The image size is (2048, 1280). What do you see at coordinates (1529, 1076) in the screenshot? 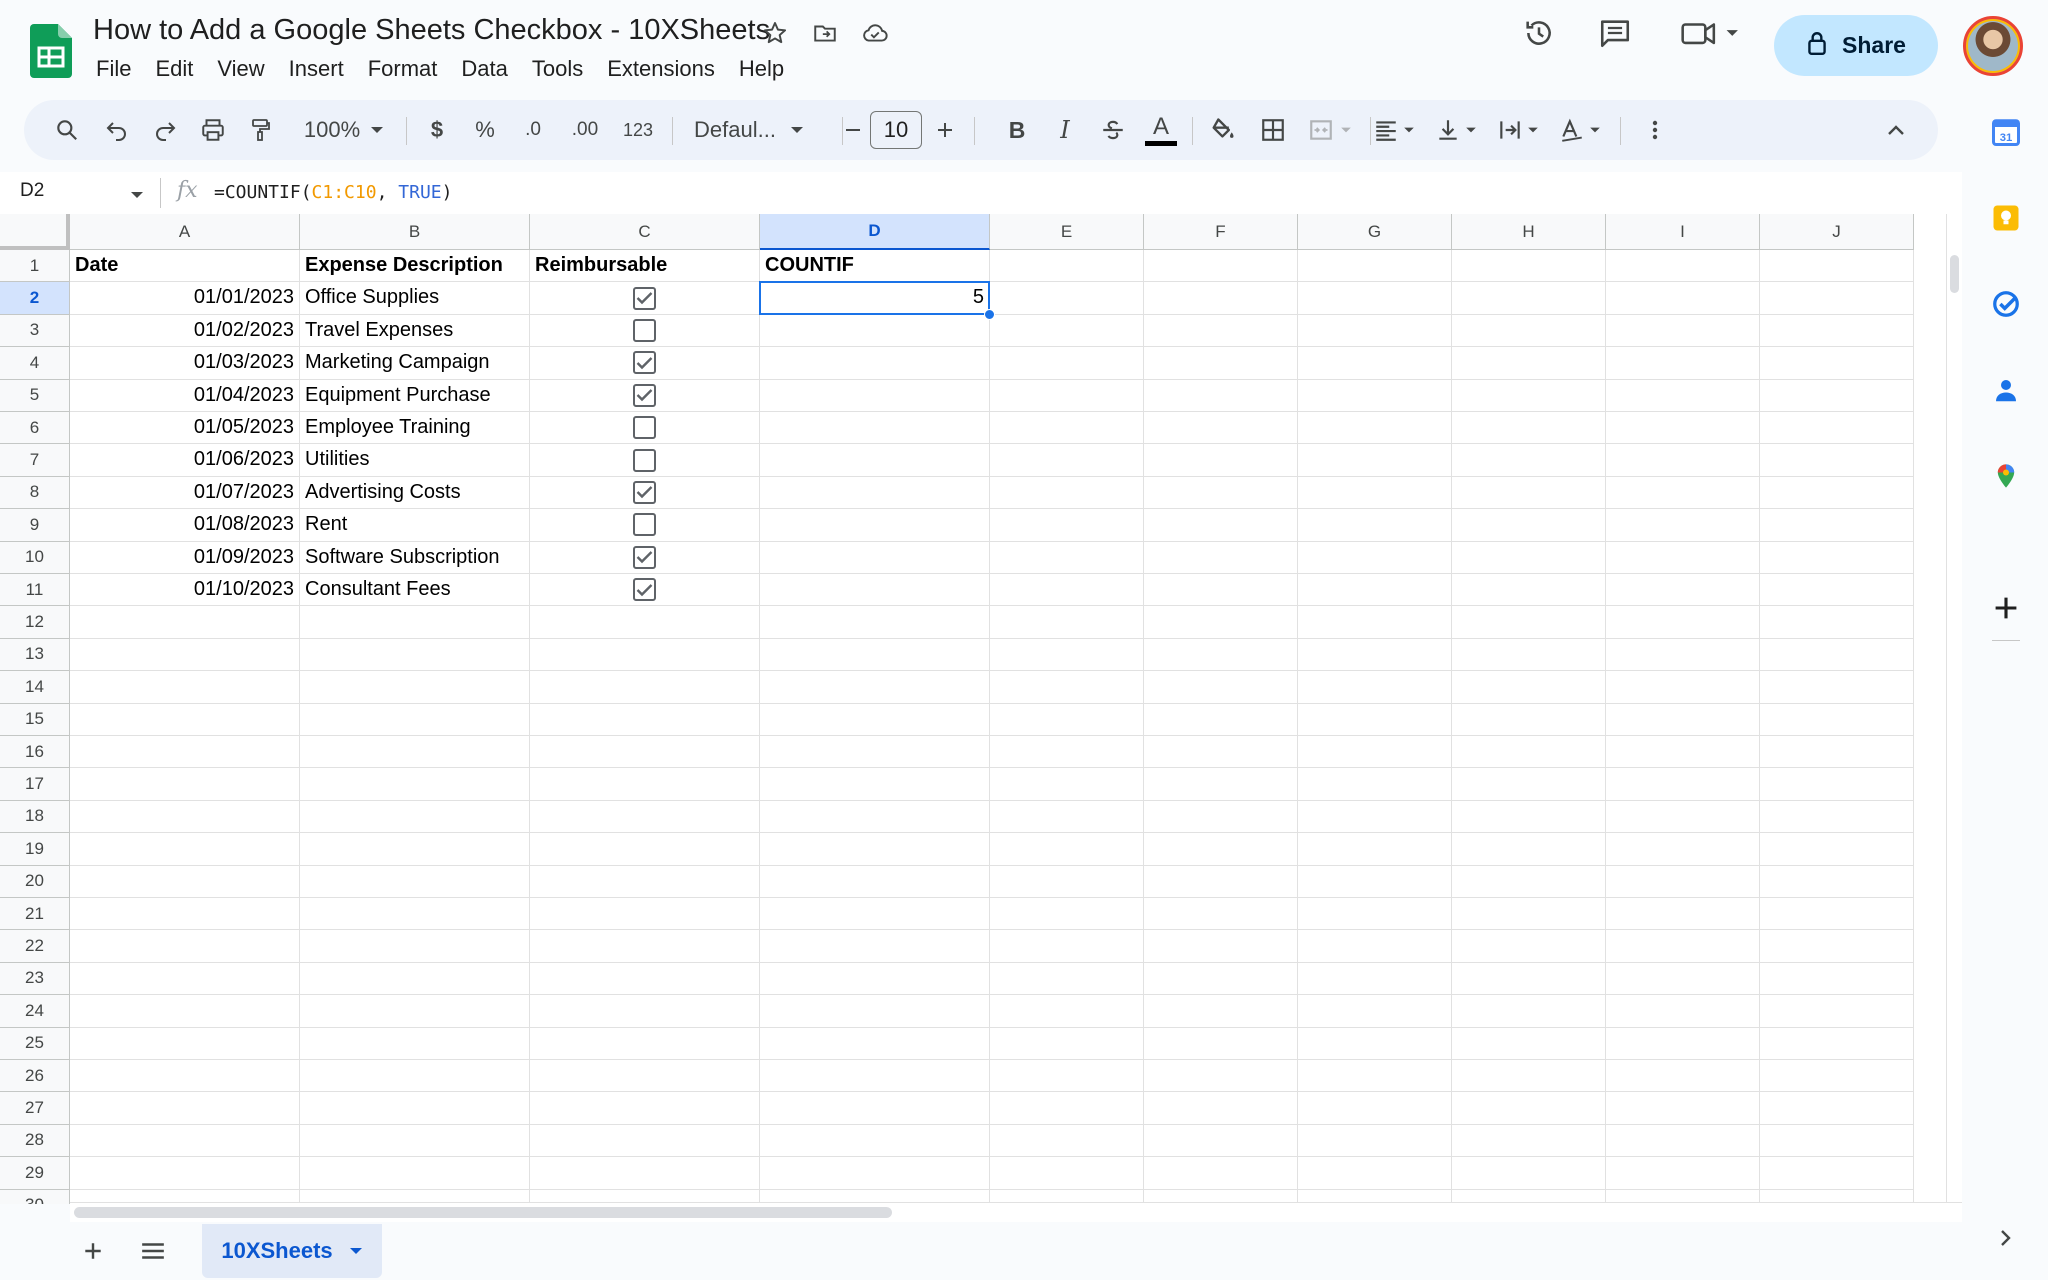
I see `cell-h26` at bounding box center [1529, 1076].